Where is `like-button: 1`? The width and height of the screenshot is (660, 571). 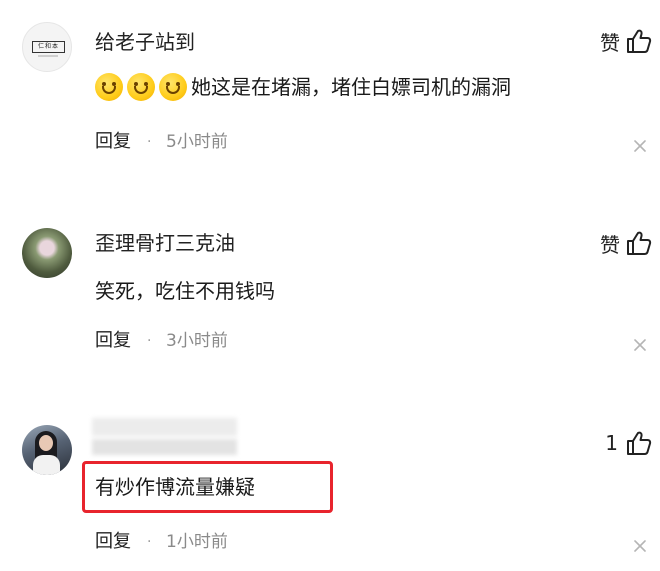
like-button: 1 is located at coordinates (628, 443).